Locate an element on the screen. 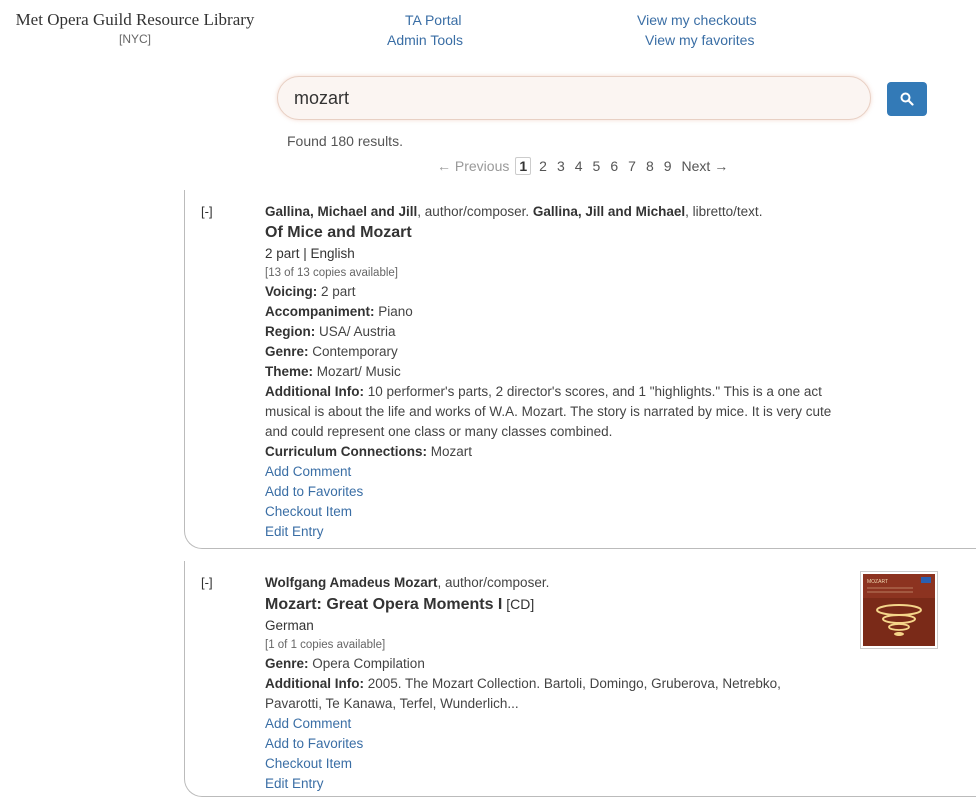  pager-page: 7 is located at coordinates (632, 166).